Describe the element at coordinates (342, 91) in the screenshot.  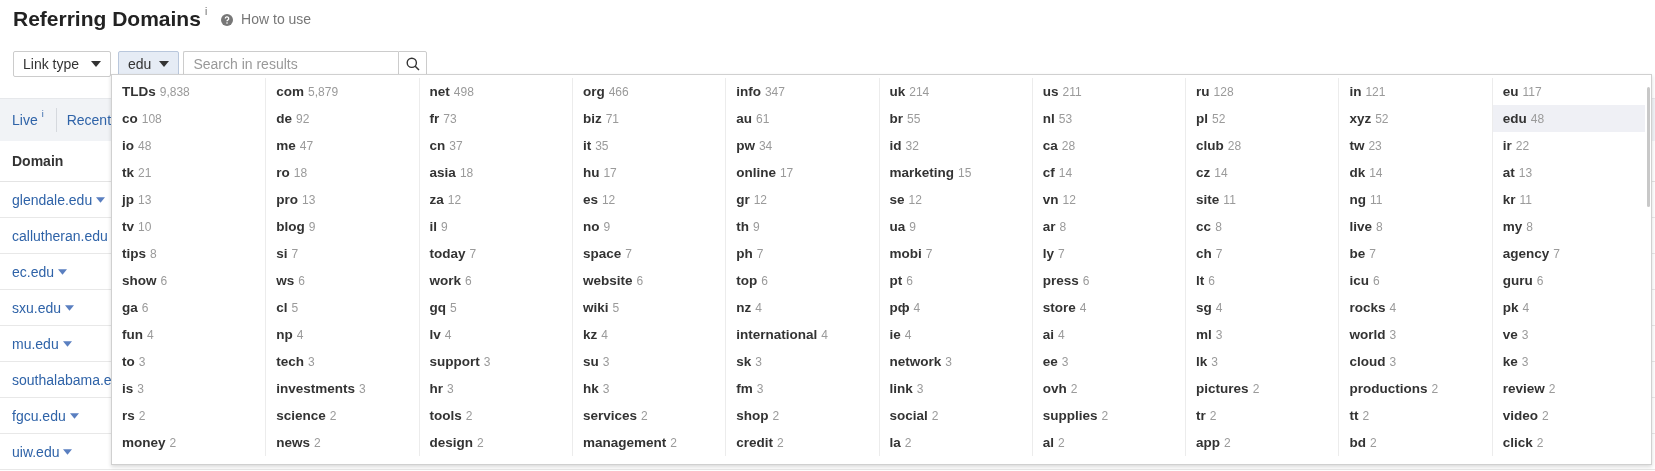
I see `tld-option: com 5,879` at that location.